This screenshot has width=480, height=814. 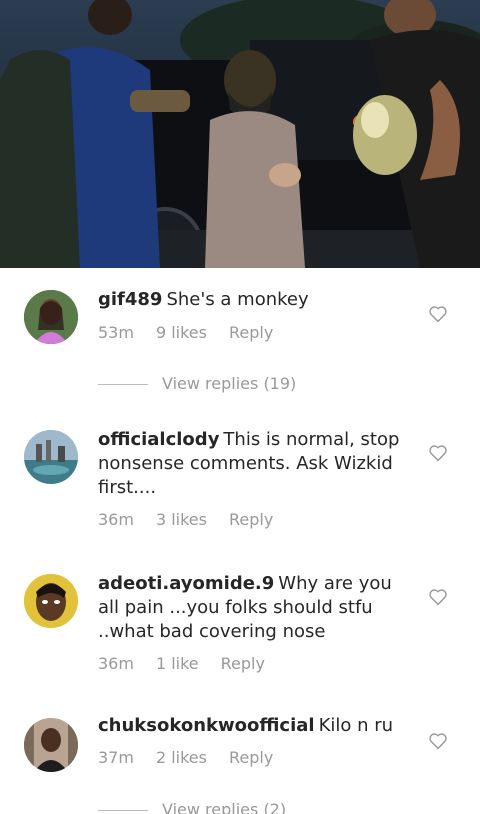 What do you see at coordinates (229, 383) in the screenshot?
I see `view-replies-label: View replies (19)` at bounding box center [229, 383].